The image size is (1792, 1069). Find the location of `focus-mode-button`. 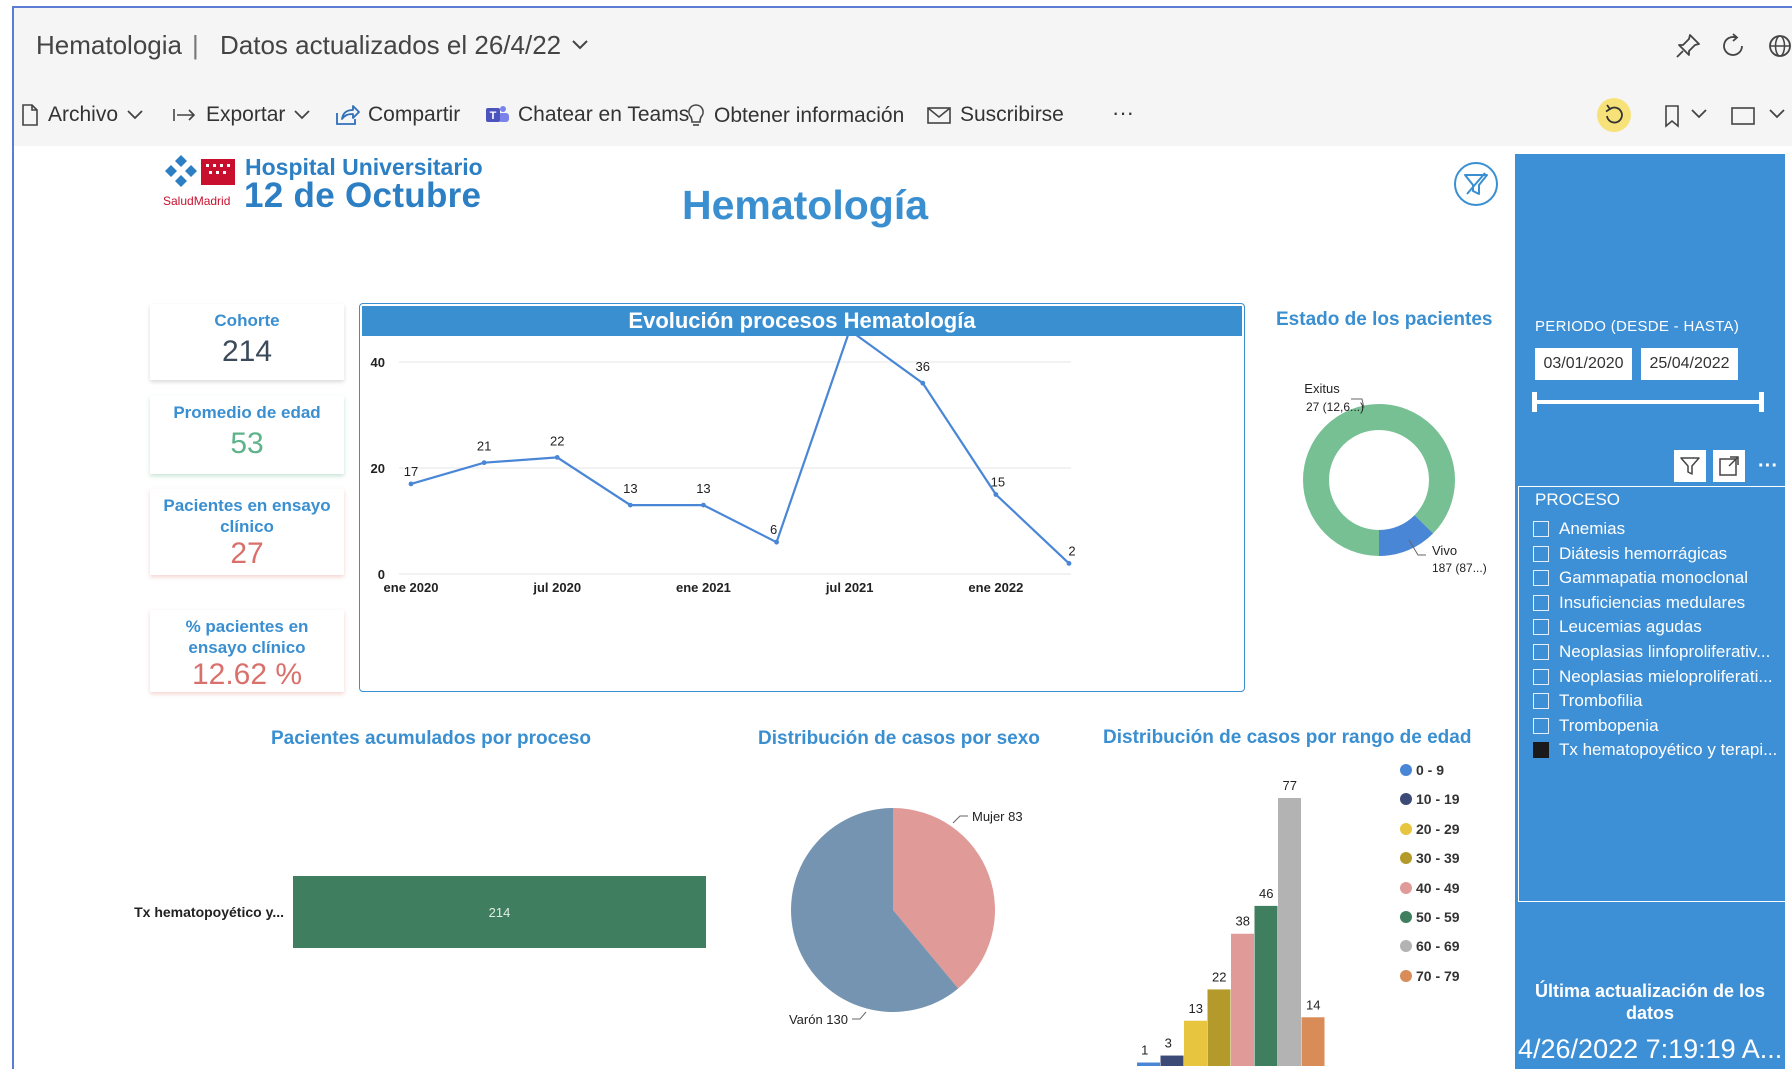

focus-mode-button is located at coordinates (1729, 466).